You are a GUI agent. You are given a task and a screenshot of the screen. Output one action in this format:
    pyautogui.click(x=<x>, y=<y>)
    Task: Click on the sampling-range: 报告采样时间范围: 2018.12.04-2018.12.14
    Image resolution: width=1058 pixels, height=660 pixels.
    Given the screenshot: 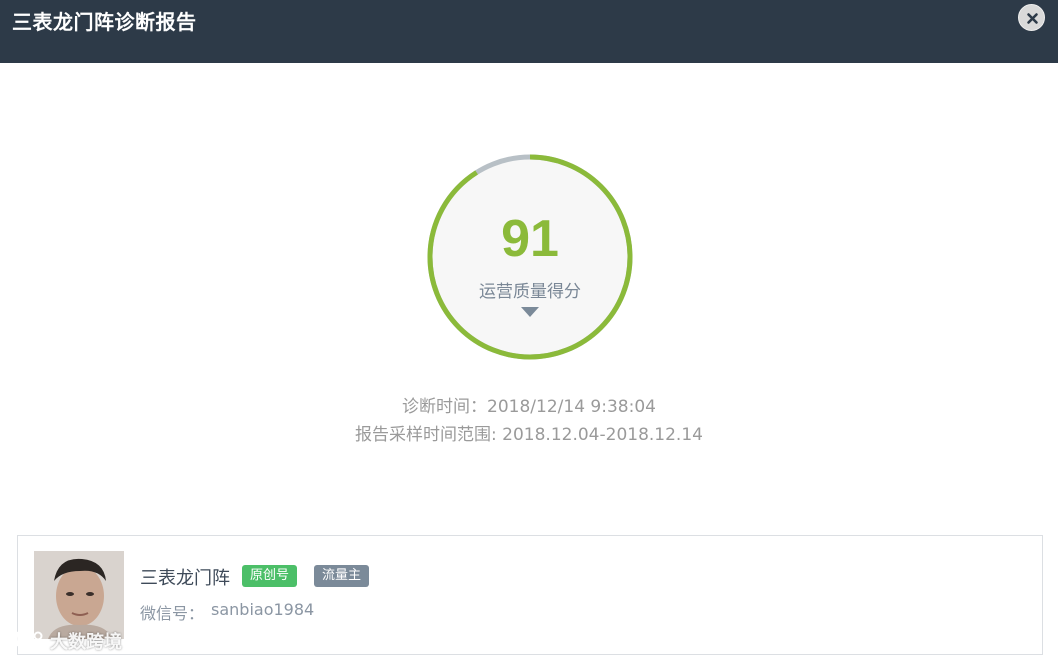 What is the action you would take?
    pyautogui.click(x=529, y=435)
    